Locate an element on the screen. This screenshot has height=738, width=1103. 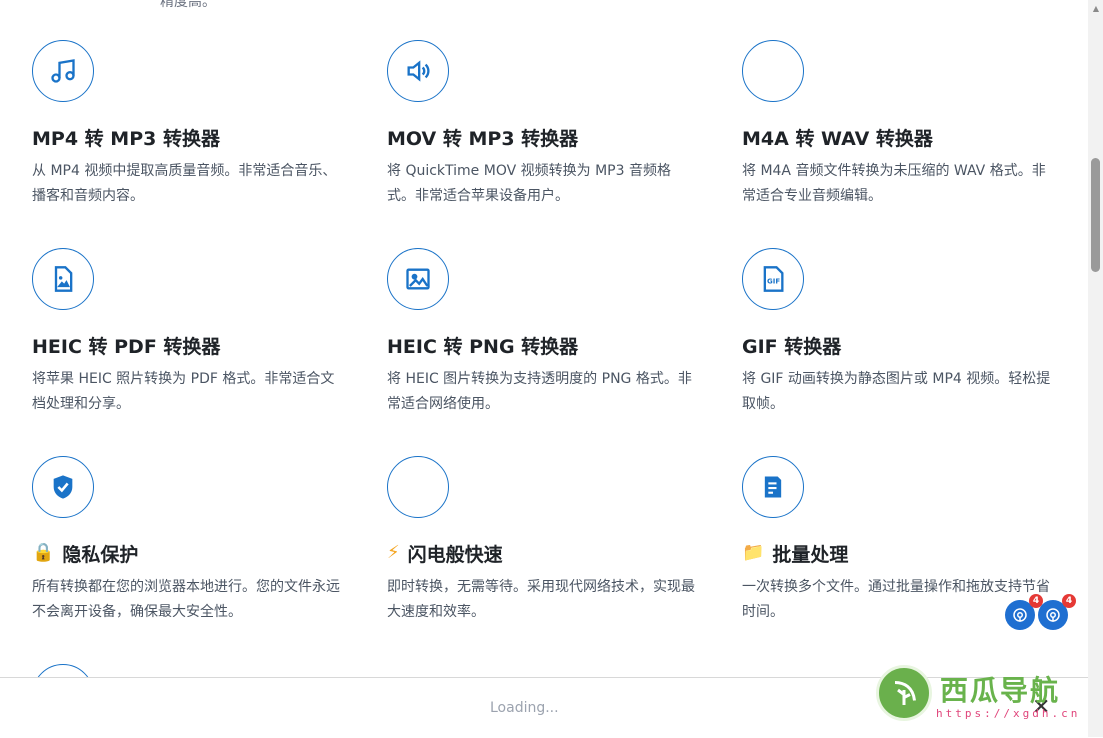
folder-emoji-icon: 📁 is located at coordinates (753, 552).